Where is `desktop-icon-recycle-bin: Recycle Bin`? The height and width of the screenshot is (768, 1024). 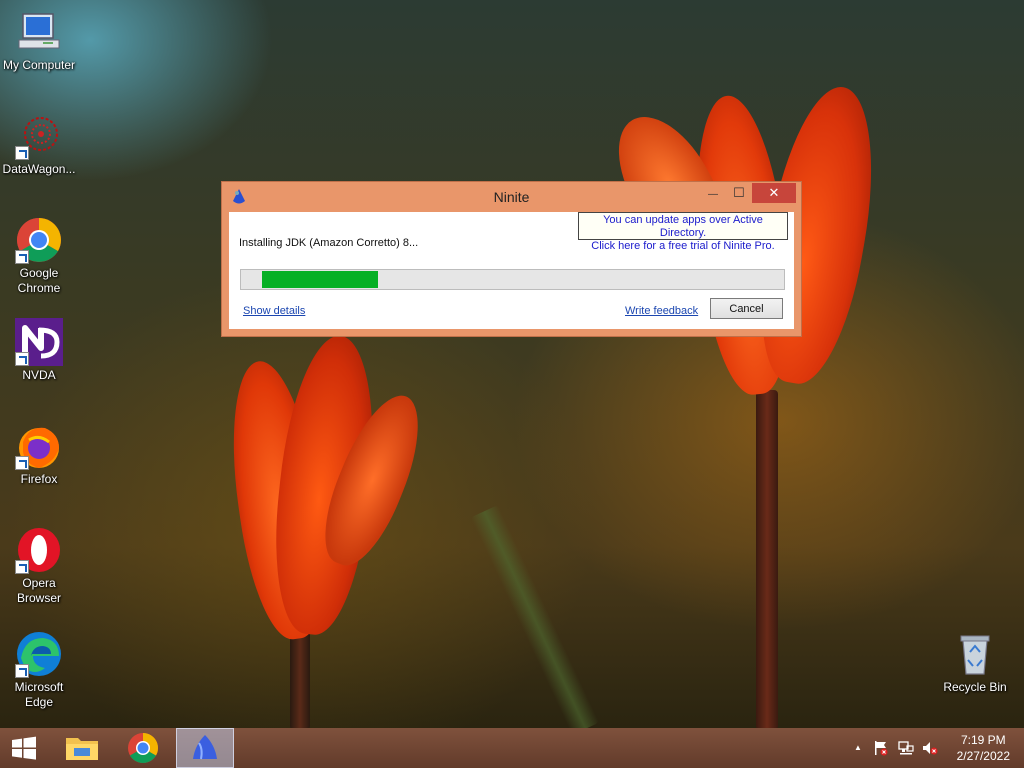
desktop-icon-recycle-bin: Recycle Bin is located at coordinates (975, 662).